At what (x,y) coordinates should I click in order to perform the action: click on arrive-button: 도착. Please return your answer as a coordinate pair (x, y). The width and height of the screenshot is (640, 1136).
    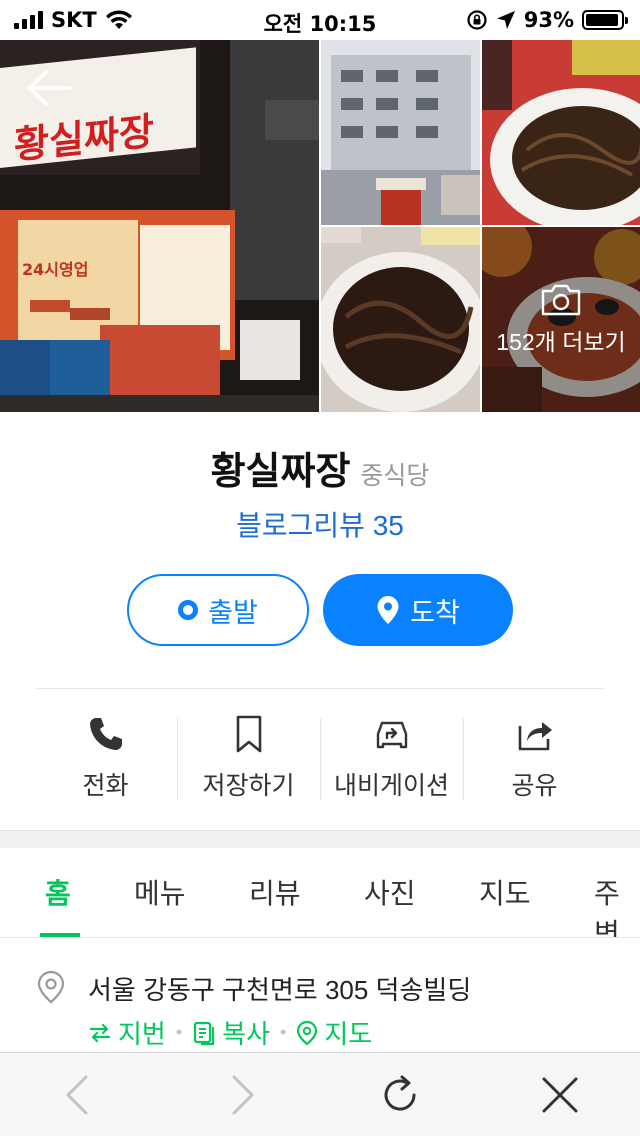
    Looking at the image, I should click on (418, 610).